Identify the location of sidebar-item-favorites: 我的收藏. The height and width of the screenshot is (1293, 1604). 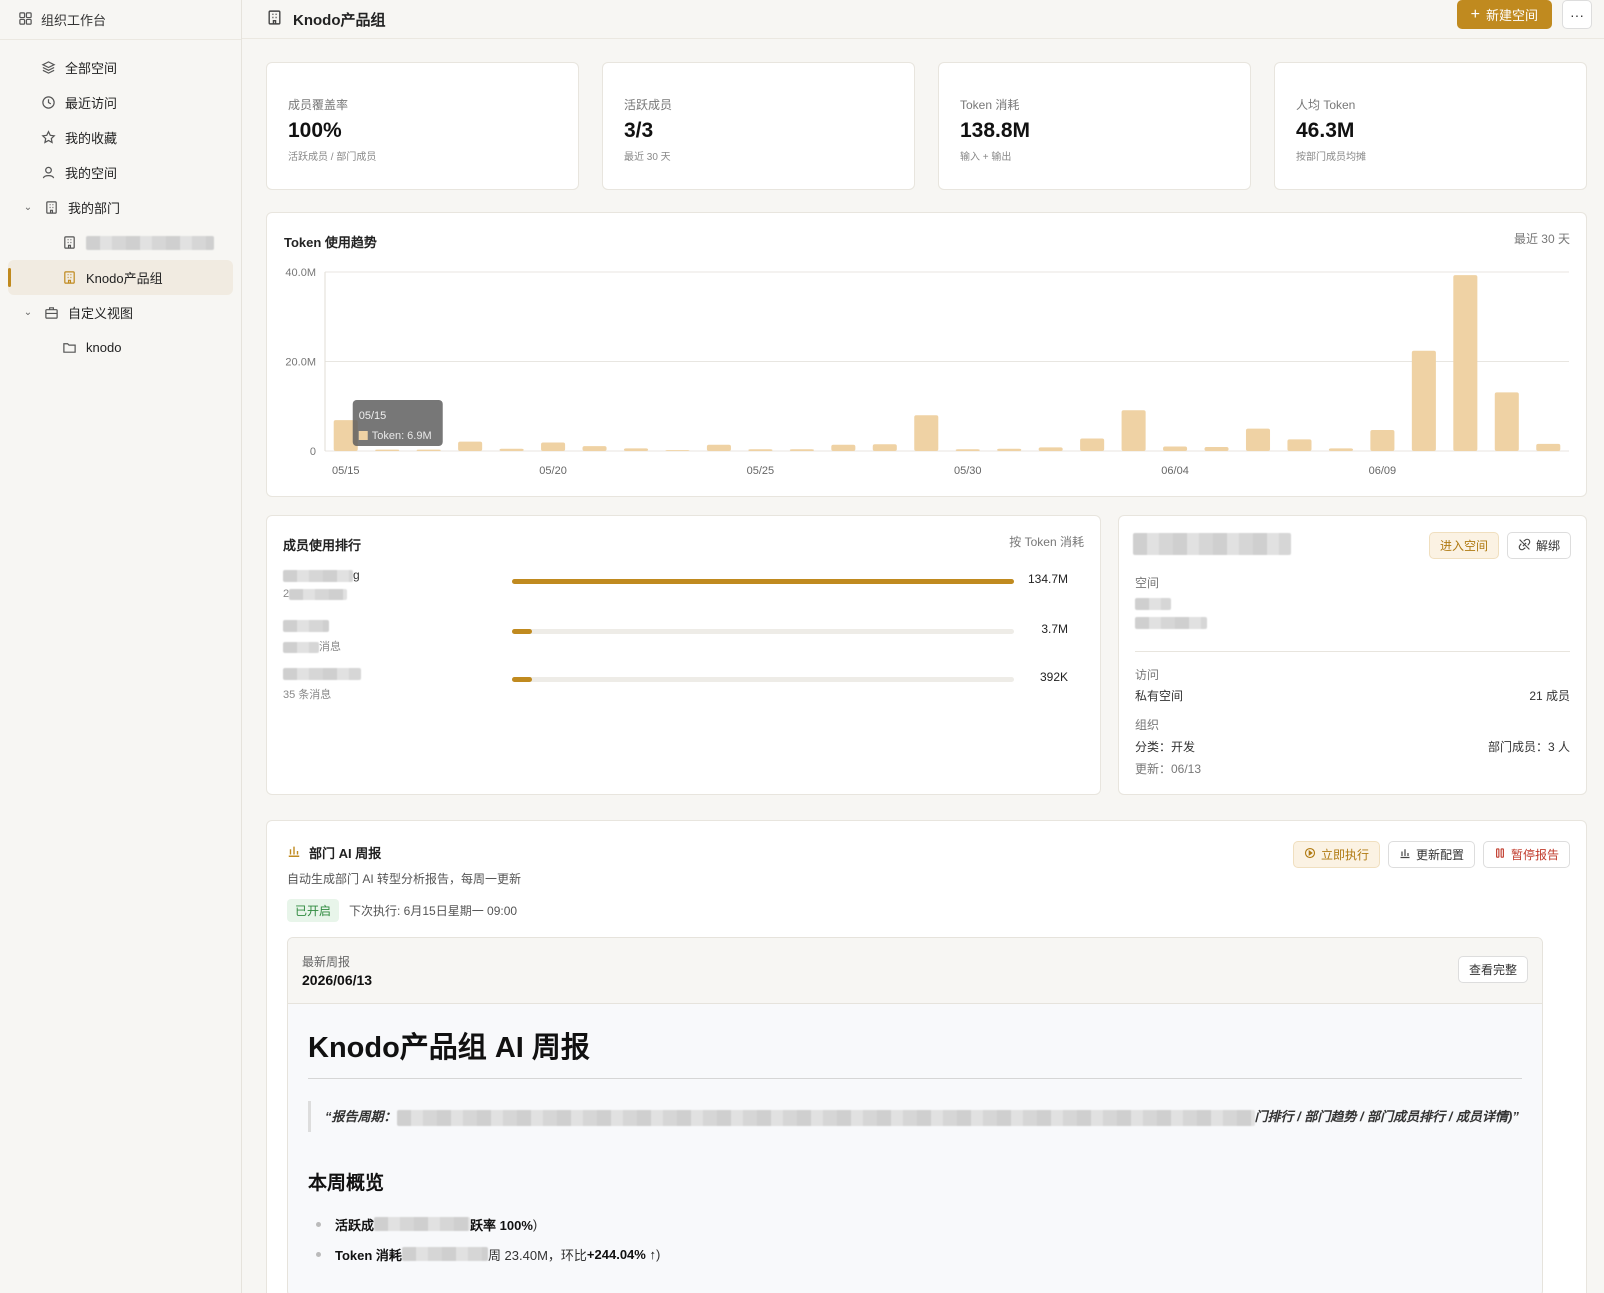
(120, 137).